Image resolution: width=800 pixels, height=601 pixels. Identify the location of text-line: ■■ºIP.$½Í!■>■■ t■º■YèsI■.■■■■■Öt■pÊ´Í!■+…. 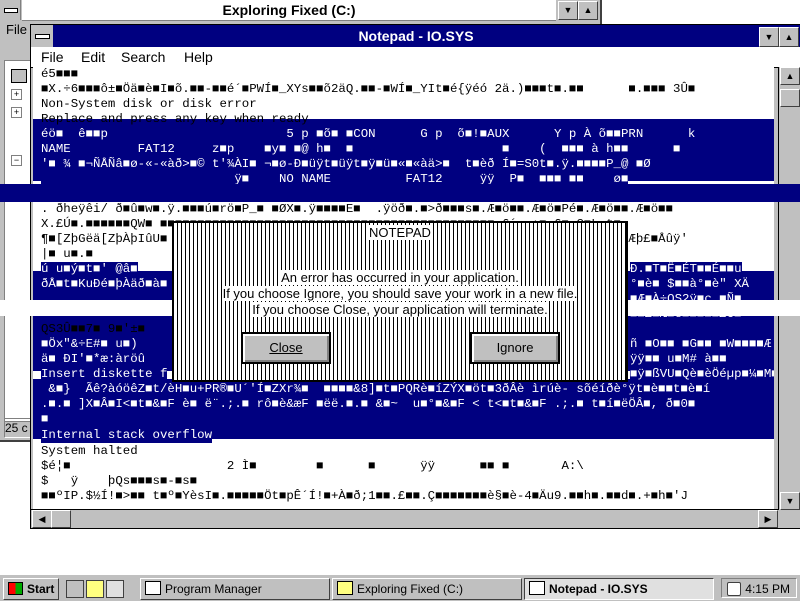
(364, 496).